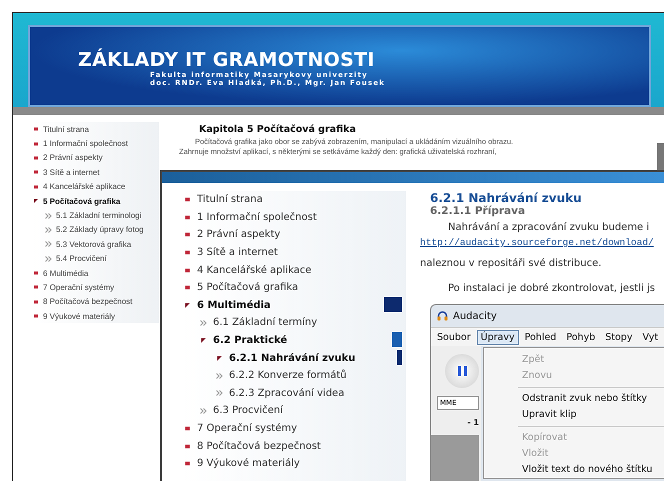 The image size is (664, 481). I want to click on menu-option: Upravit klip, so click(574, 415).